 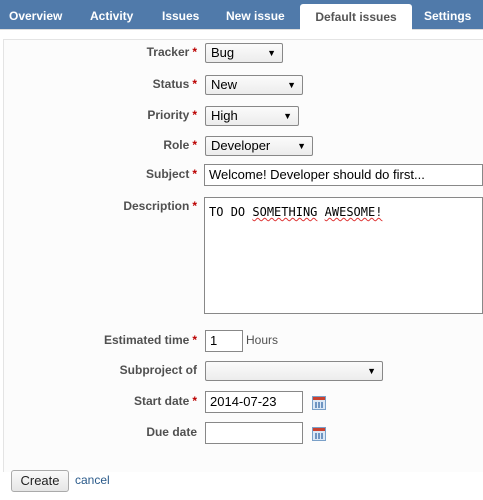 What do you see at coordinates (171, 52) in the screenshot?
I see `tracker-label: Tracker *` at bounding box center [171, 52].